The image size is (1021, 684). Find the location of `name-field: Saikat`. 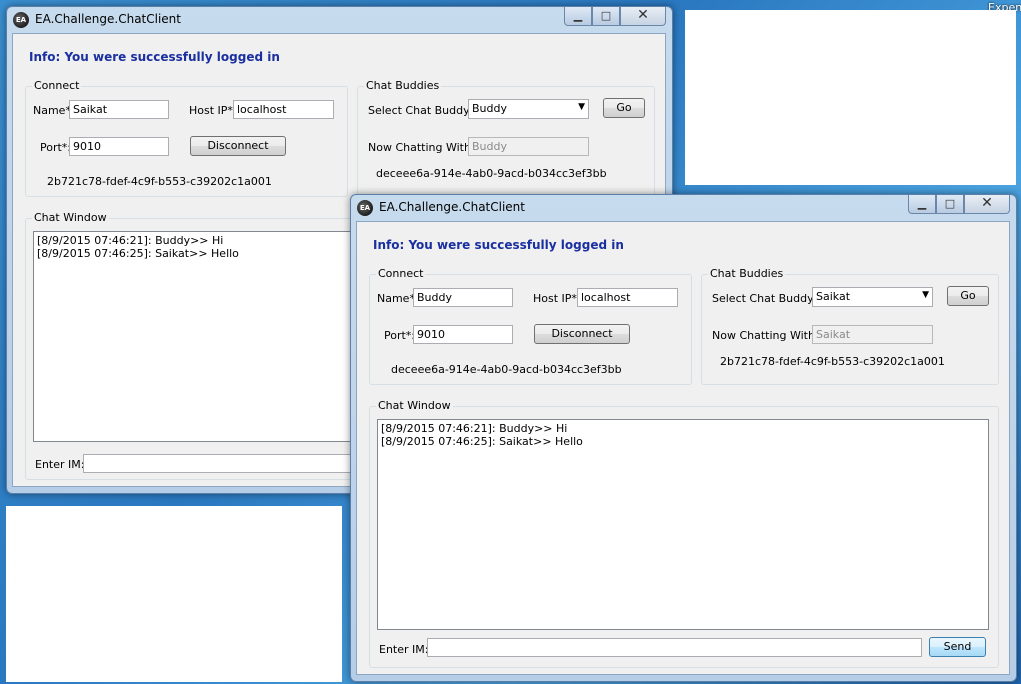

name-field: Saikat is located at coordinates (119, 109).